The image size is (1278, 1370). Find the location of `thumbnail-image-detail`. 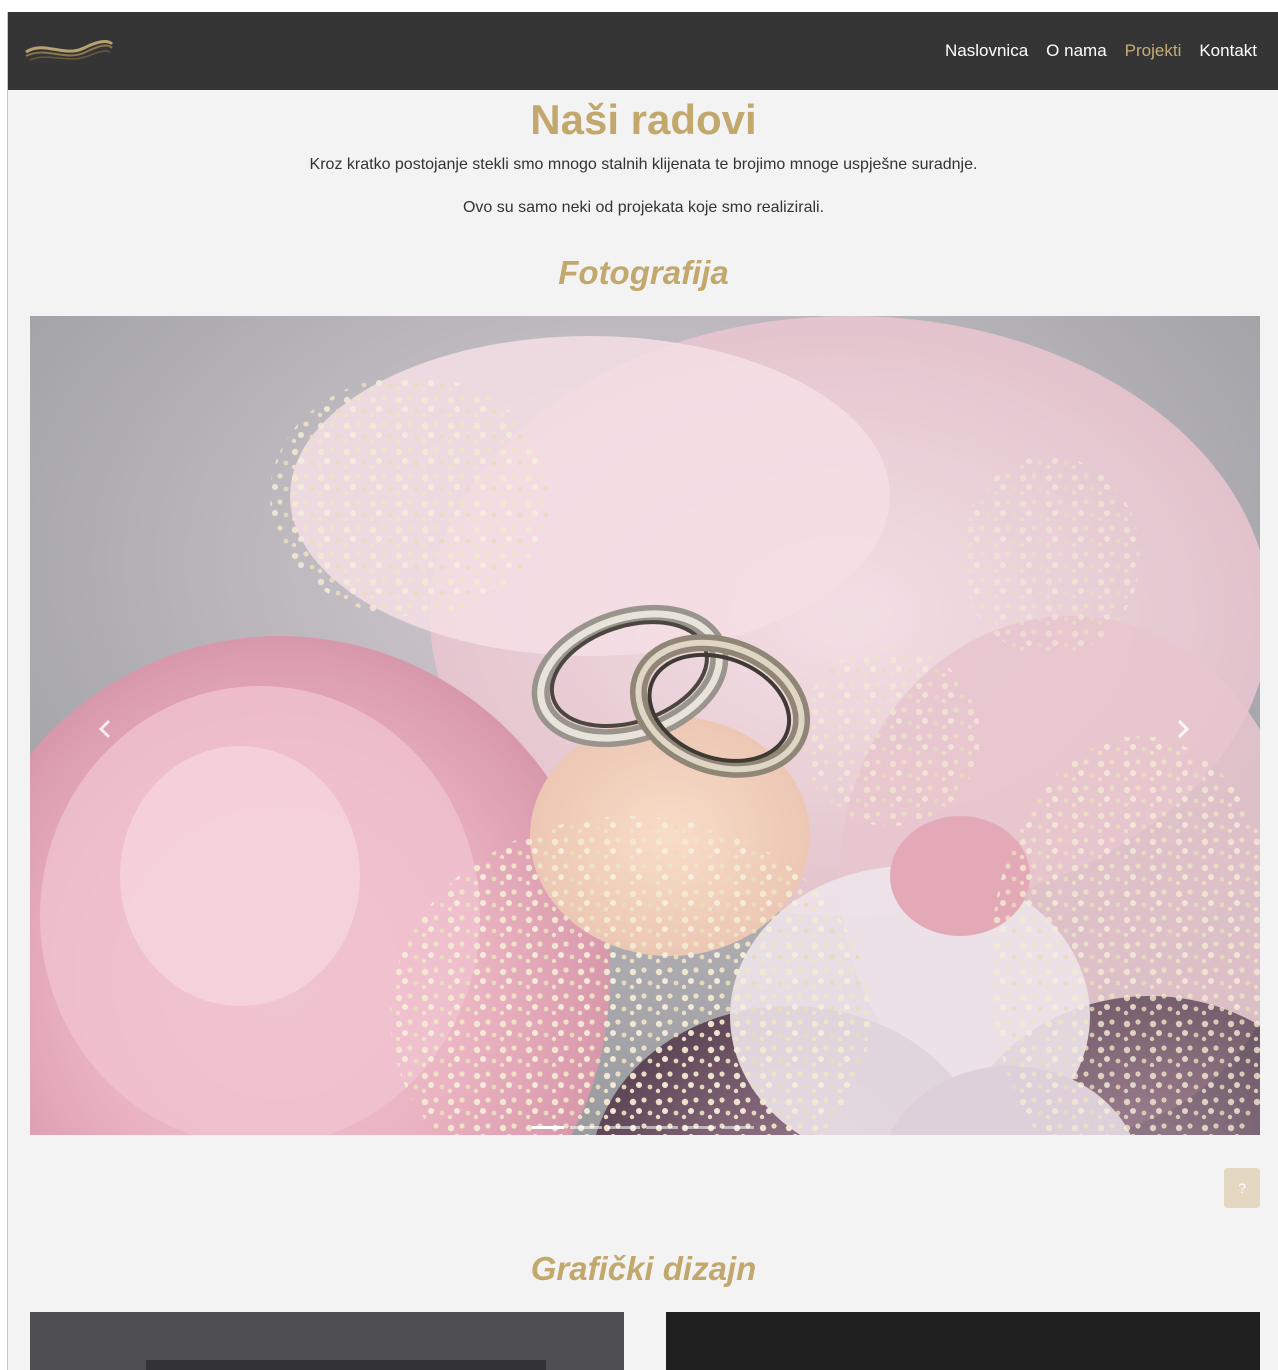

thumbnail-image-detail is located at coordinates (346, 1365).